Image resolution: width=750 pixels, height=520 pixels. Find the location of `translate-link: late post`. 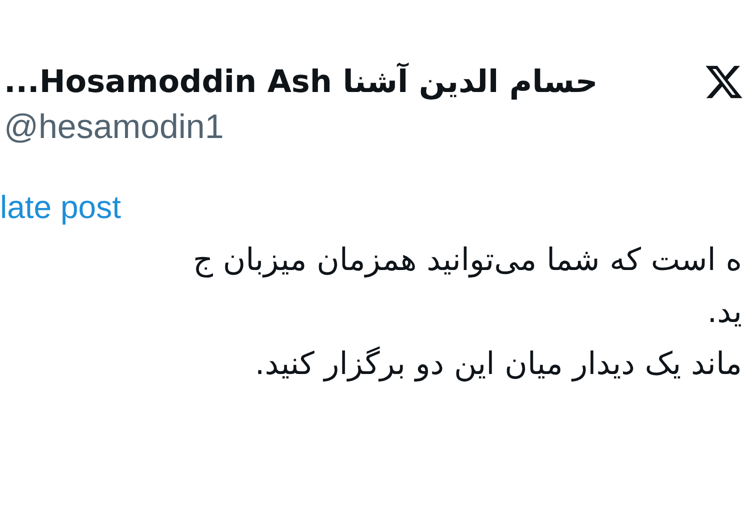

translate-link: late post is located at coordinates (60, 207).